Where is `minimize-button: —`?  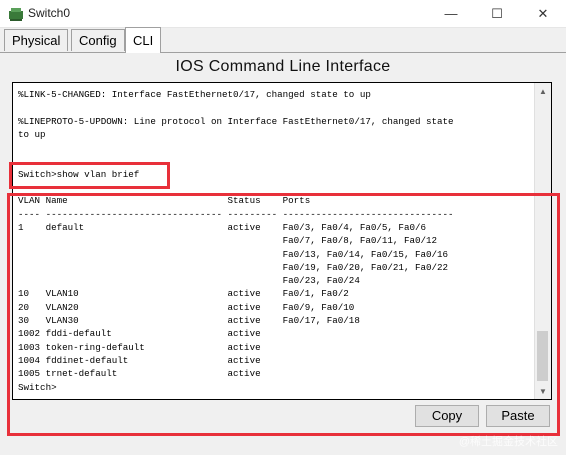 minimize-button: — is located at coordinates (451, 13).